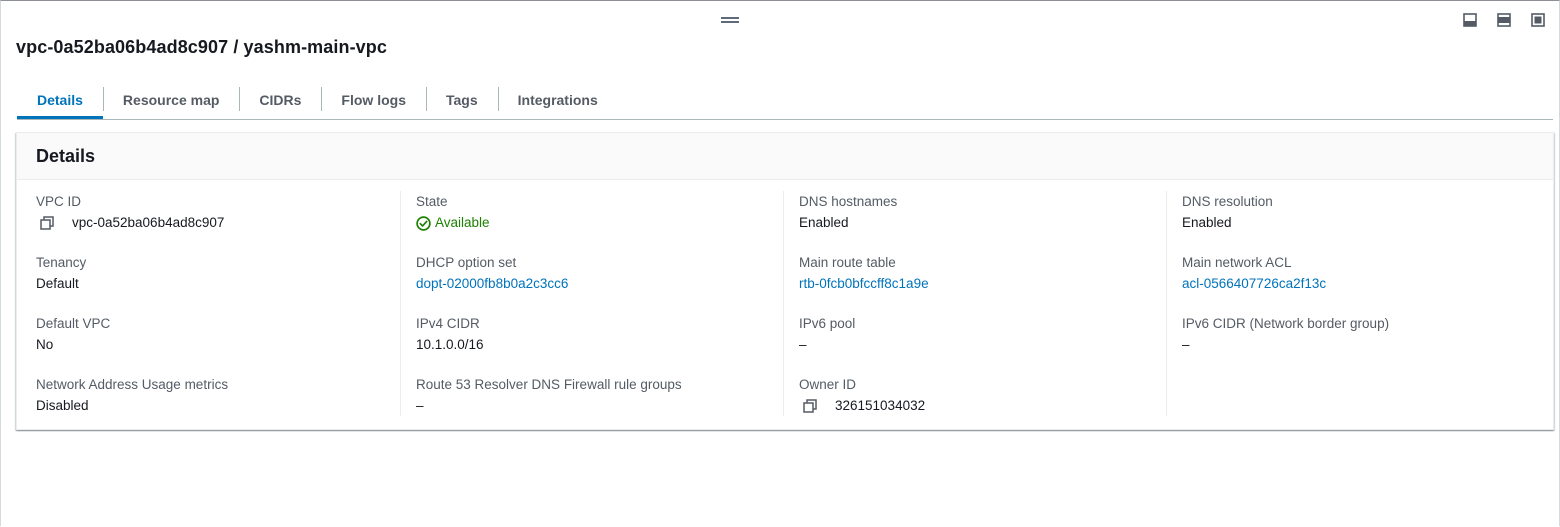  I want to click on details-heading: Details, so click(785, 156).